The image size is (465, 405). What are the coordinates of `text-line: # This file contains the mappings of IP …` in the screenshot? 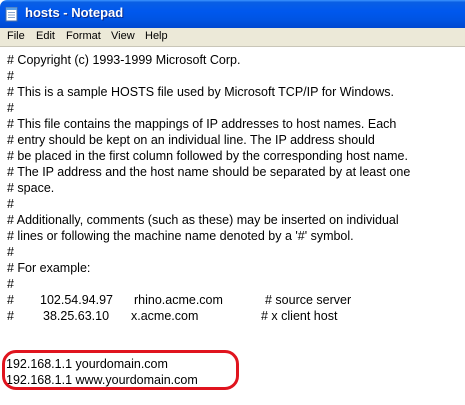 It's located at (202, 124).